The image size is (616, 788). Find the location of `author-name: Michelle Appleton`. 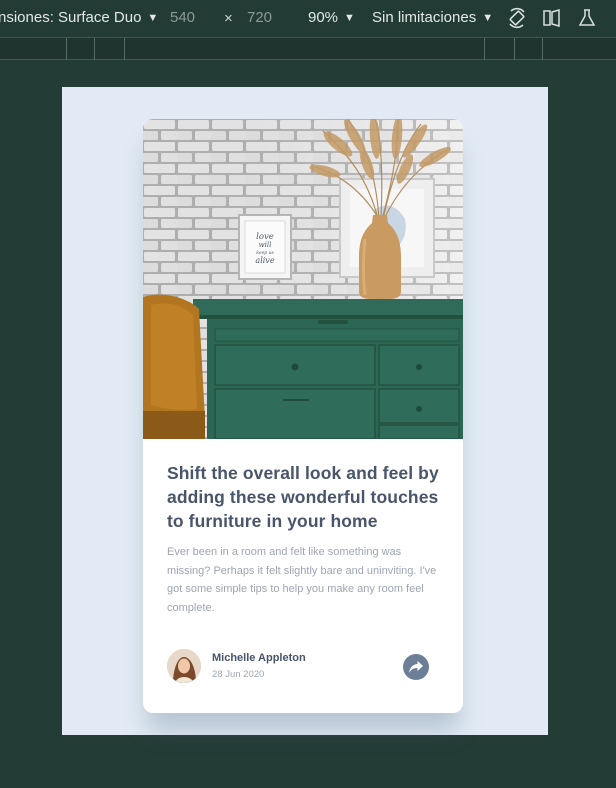

author-name: Michelle Appleton is located at coordinates (259, 658).